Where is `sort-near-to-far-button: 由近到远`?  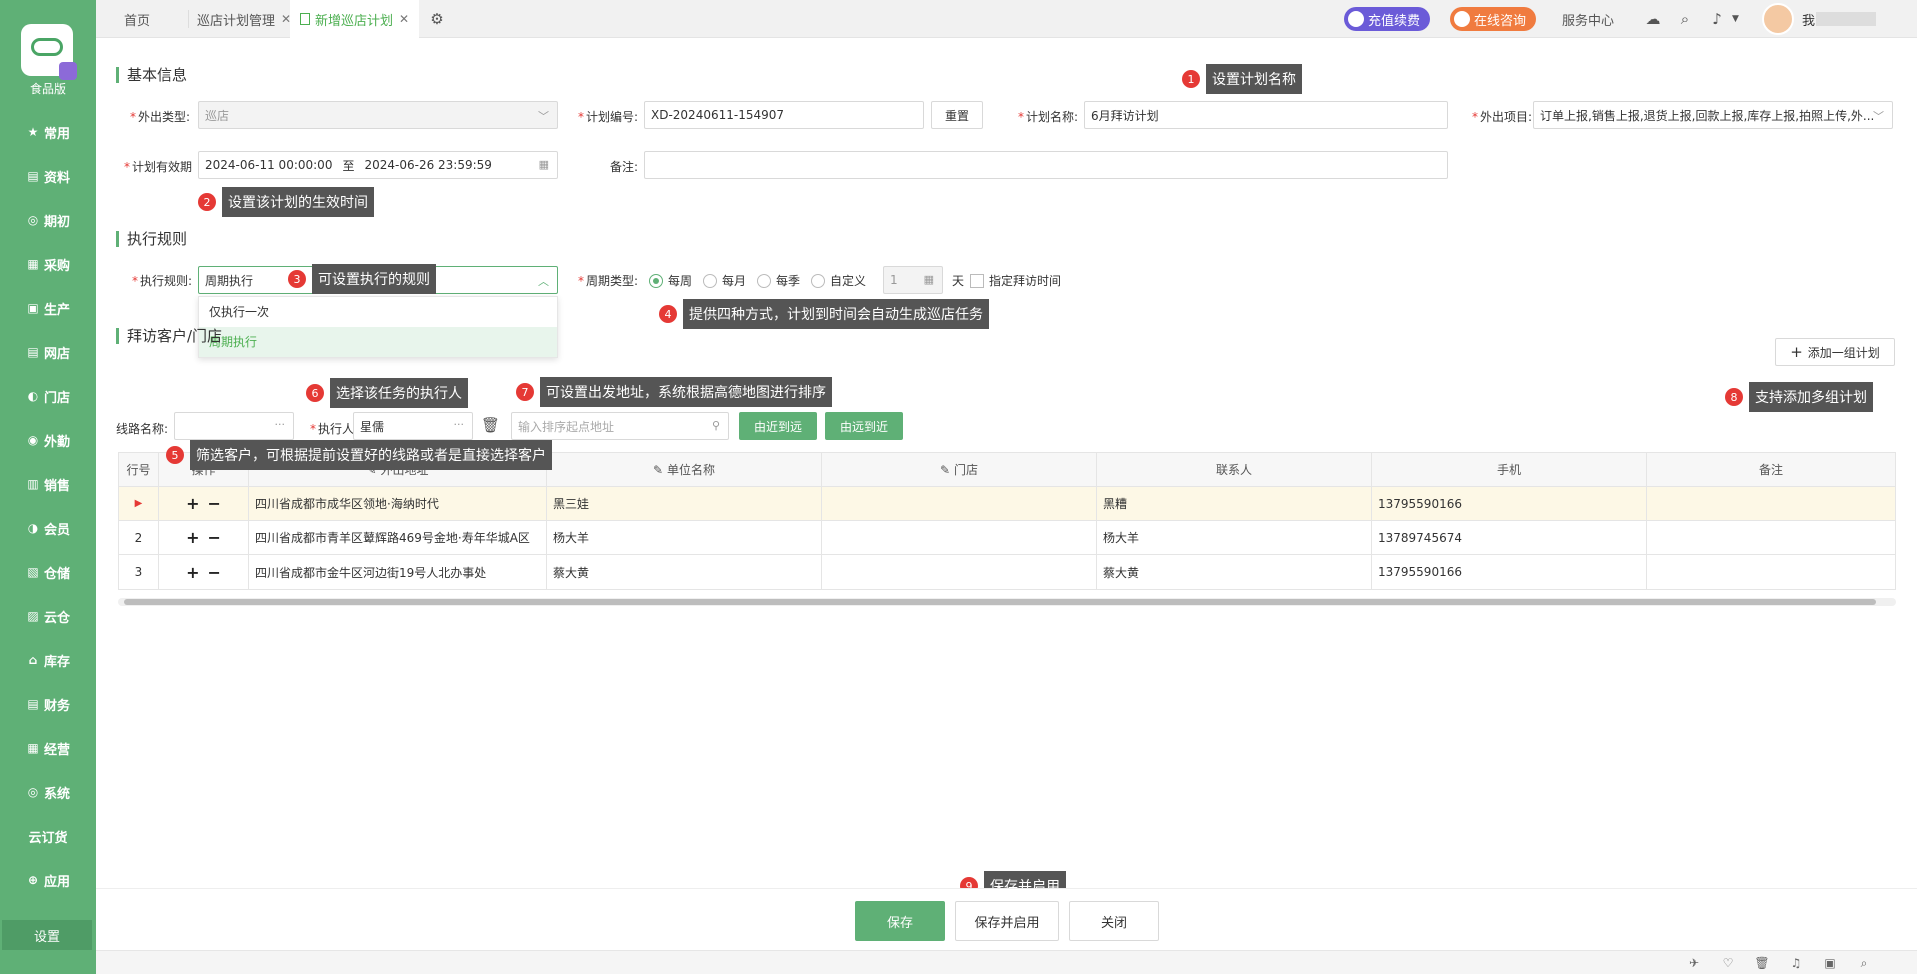
sort-near-to-far-button: 由近到远 is located at coordinates (778, 426).